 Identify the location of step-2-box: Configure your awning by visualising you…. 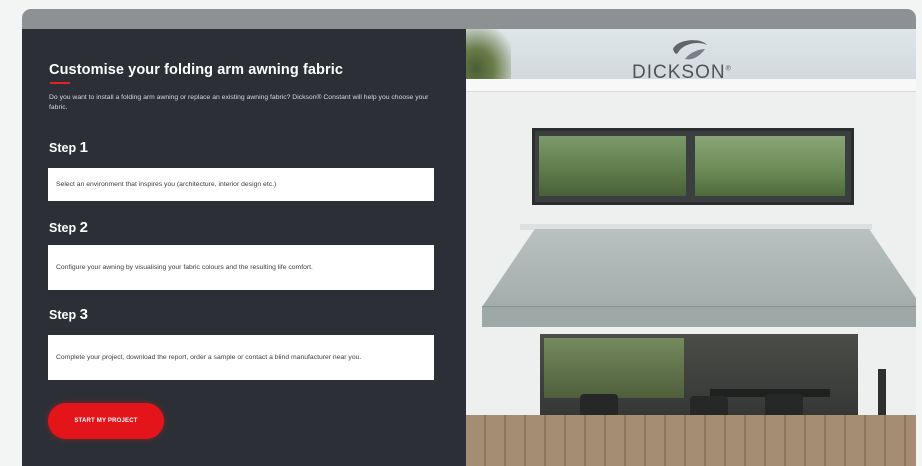
(241, 267).